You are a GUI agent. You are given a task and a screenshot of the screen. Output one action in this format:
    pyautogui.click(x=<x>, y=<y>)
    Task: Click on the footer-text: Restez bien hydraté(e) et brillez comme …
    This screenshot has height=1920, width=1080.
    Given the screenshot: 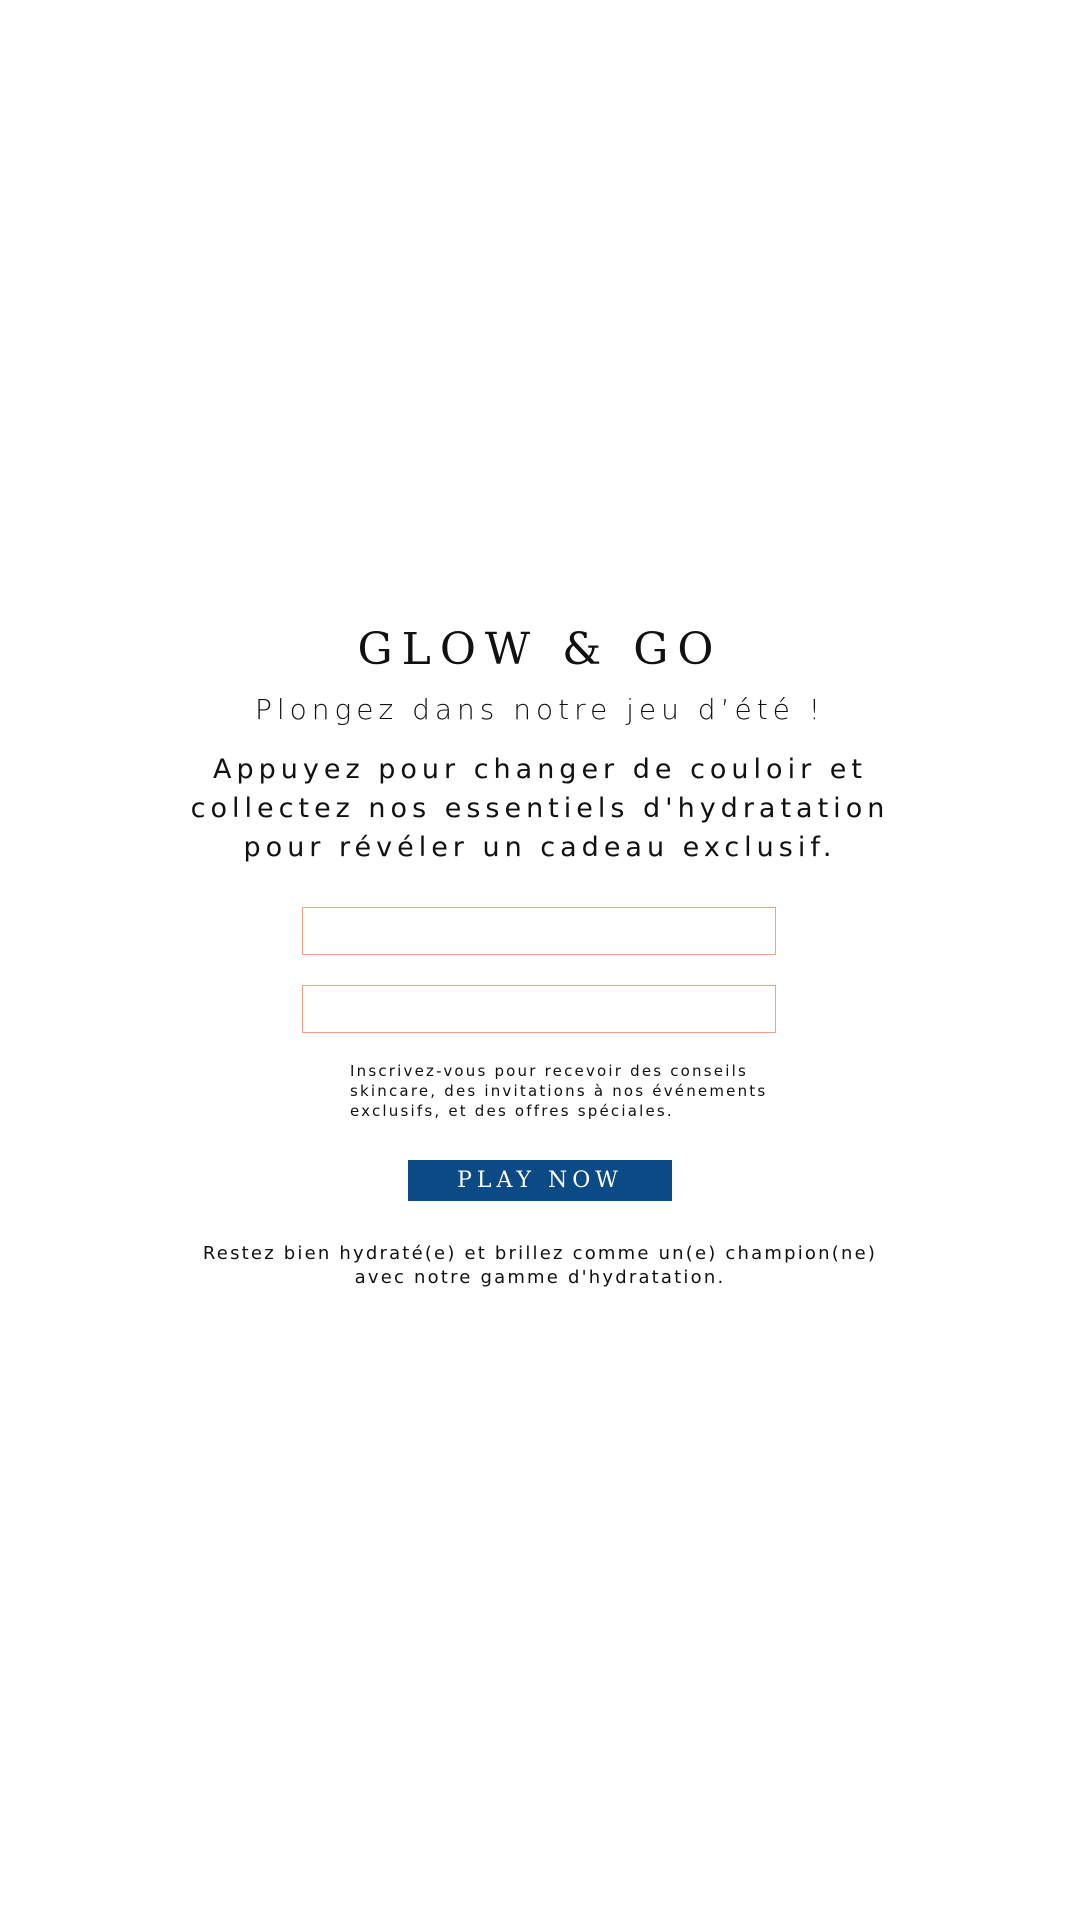 What is the action you would take?
    pyautogui.click(x=540, y=1265)
    